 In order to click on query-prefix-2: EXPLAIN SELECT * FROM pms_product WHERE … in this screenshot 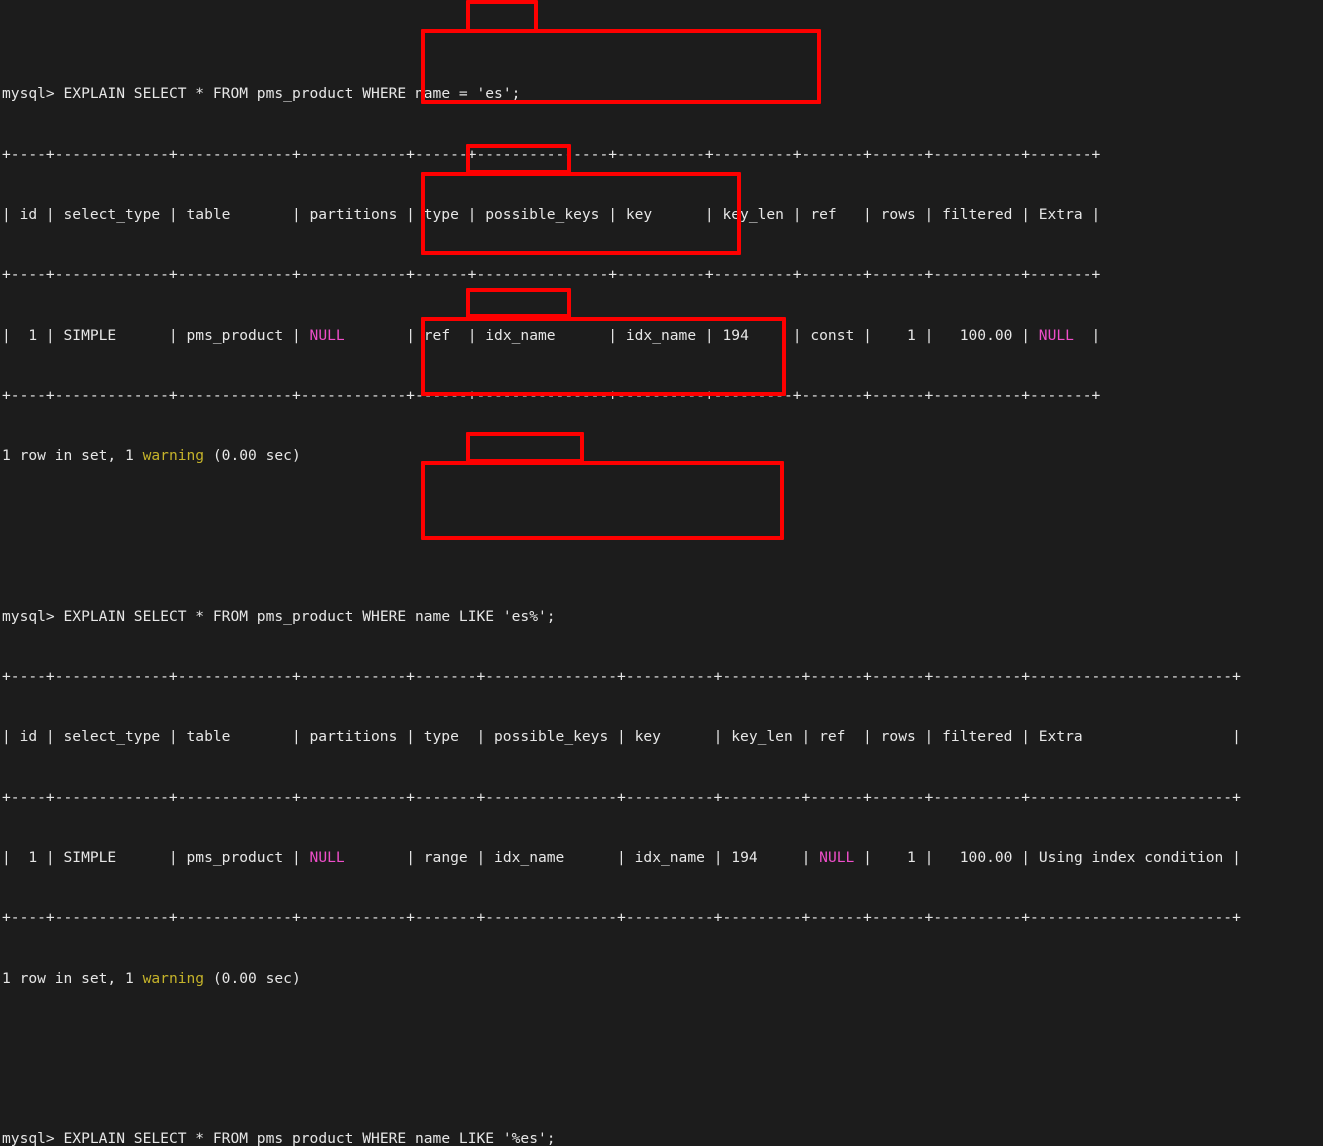, I will do `click(261, 616)`.